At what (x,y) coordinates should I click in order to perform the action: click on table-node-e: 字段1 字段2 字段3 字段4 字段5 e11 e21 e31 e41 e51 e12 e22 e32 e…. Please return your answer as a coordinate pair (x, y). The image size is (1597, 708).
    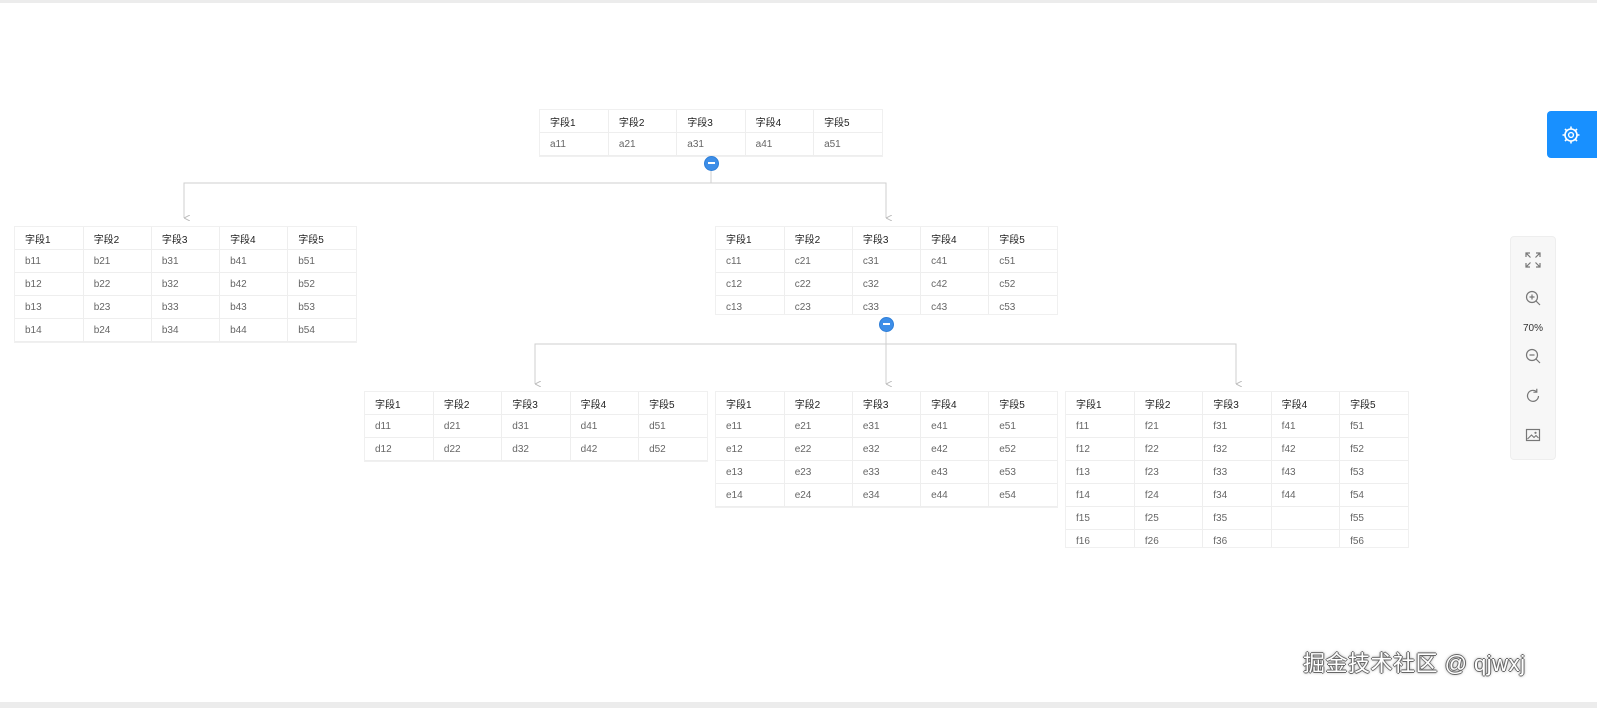
    Looking at the image, I should click on (886, 449).